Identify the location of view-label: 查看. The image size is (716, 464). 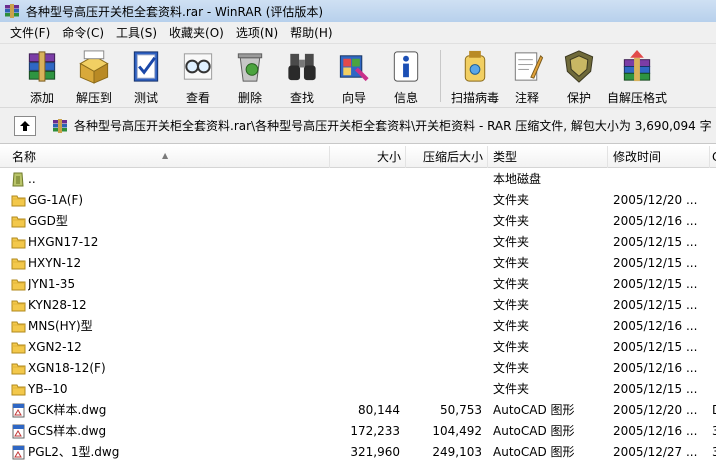
(197, 98).